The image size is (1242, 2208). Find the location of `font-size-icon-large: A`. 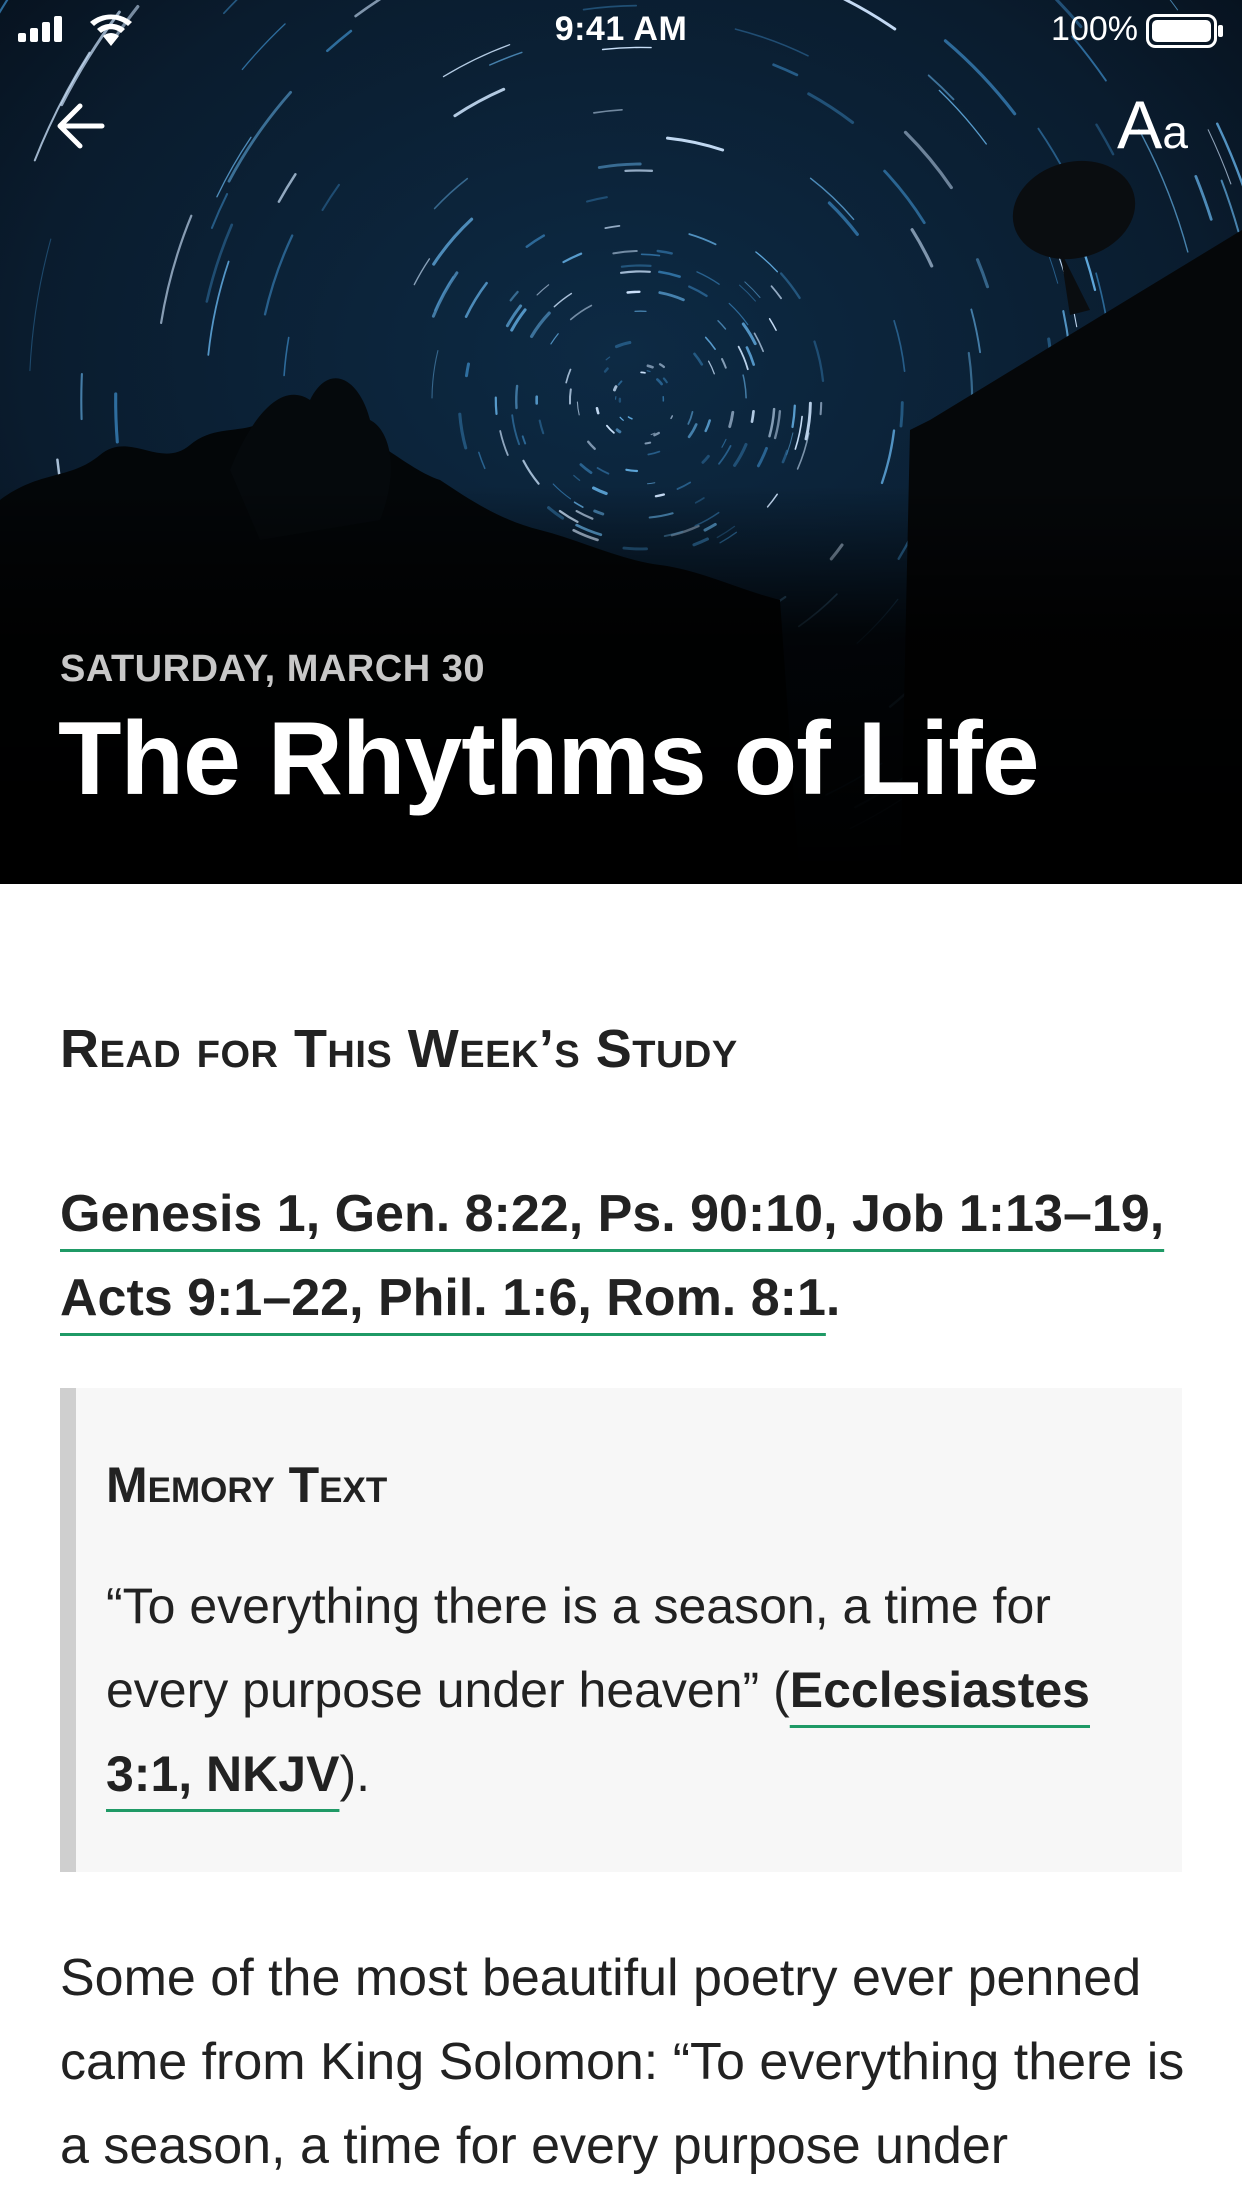

font-size-icon-large: A is located at coordinates (1140, 125).